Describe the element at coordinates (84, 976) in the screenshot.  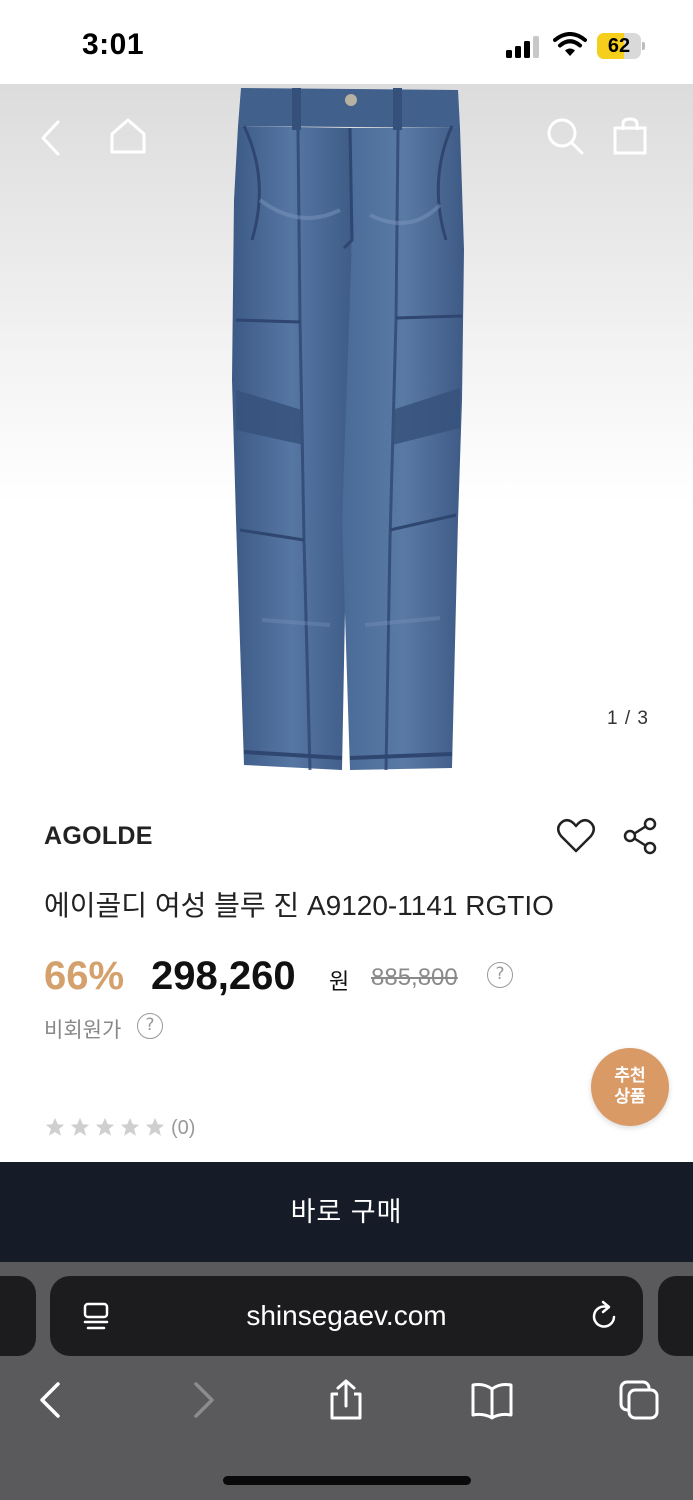
I see `discount-rate: 66%` at that location.